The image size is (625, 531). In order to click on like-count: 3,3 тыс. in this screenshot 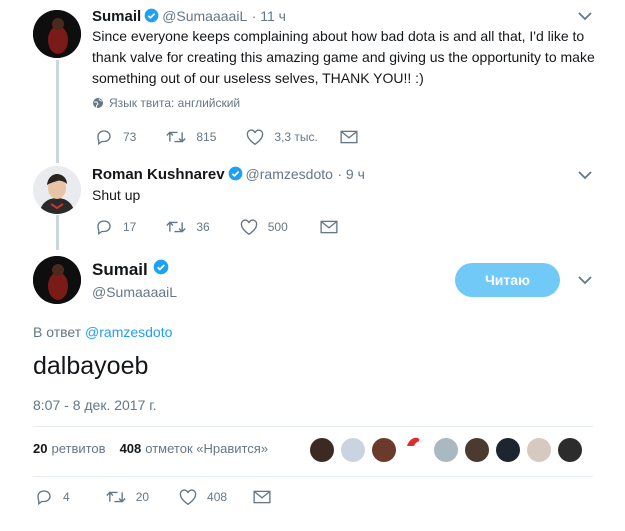, I will do `click(296, 137)`.